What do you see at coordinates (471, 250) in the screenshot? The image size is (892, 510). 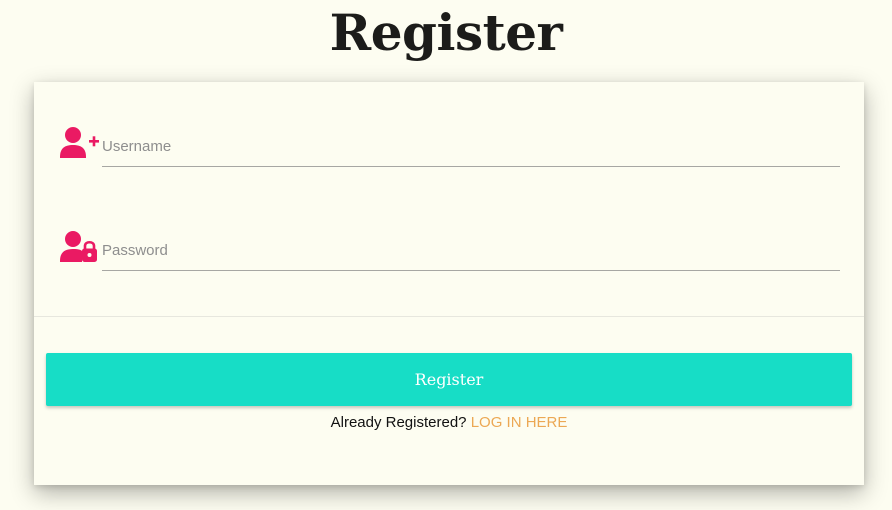 I see `password-input` at bounding box center [471, 250].